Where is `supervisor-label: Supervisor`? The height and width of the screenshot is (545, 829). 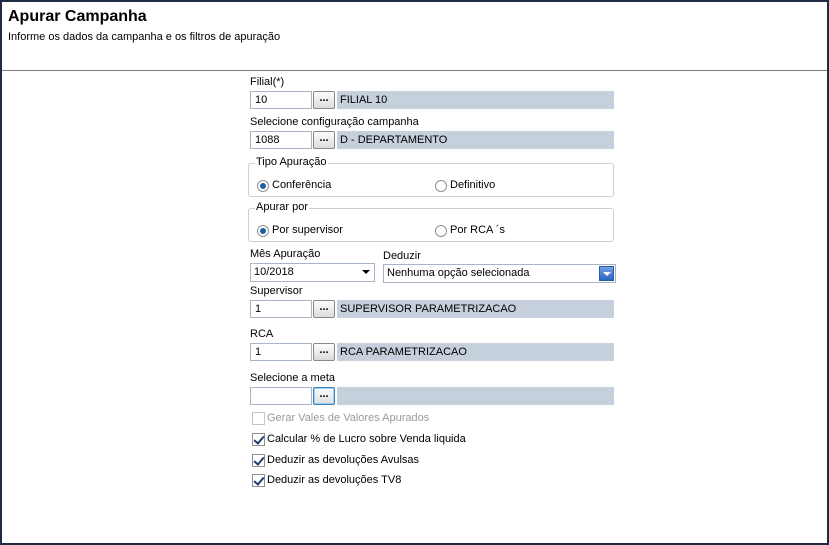 supervisor-label: Supervisor is located at coordinates (276, 291).